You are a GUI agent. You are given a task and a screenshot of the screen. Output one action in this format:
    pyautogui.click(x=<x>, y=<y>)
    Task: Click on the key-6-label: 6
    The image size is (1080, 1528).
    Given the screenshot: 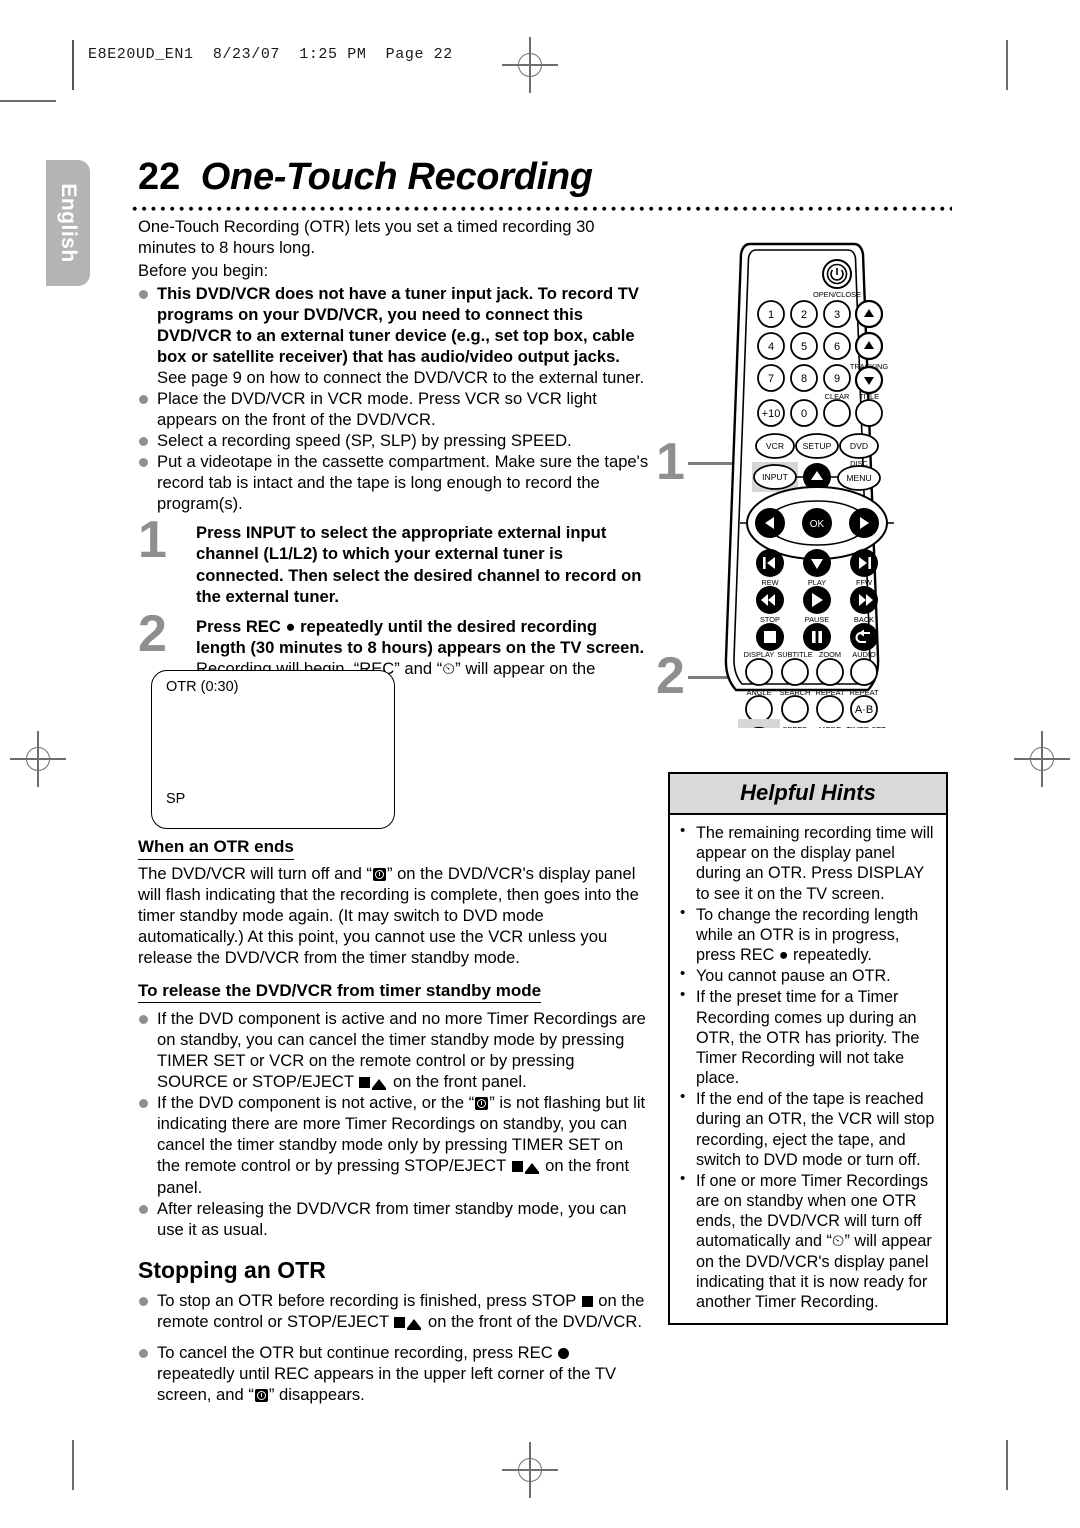 What is the action you would take?
    pyautogui.click(x=837, y=347)
    